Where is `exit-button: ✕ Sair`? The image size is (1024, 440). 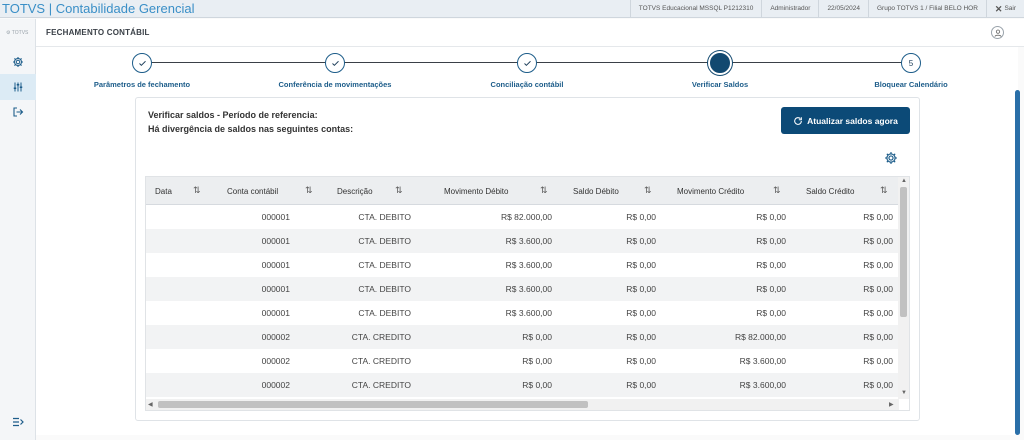 exit-button: ✕ Sair is located at coordinates (1004, 9).